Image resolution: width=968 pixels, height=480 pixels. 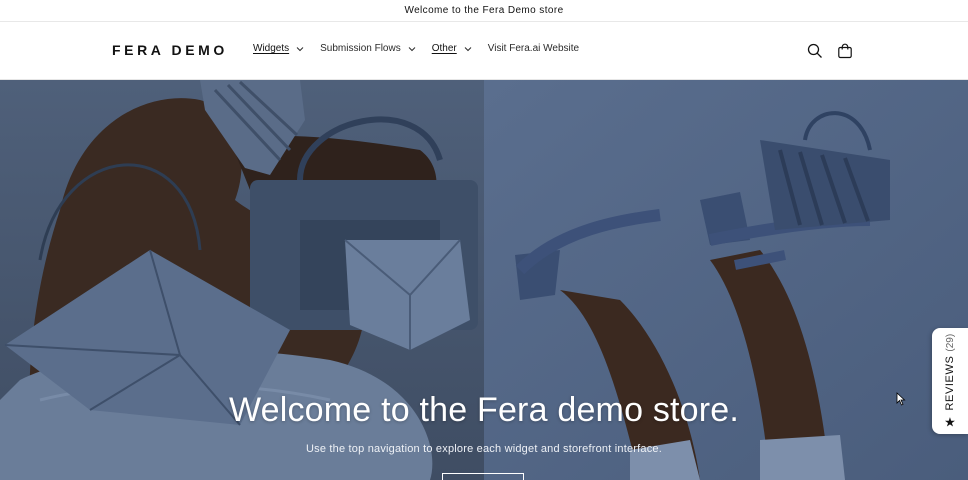 I want to click on cart-button, so click(x=845, y=51).